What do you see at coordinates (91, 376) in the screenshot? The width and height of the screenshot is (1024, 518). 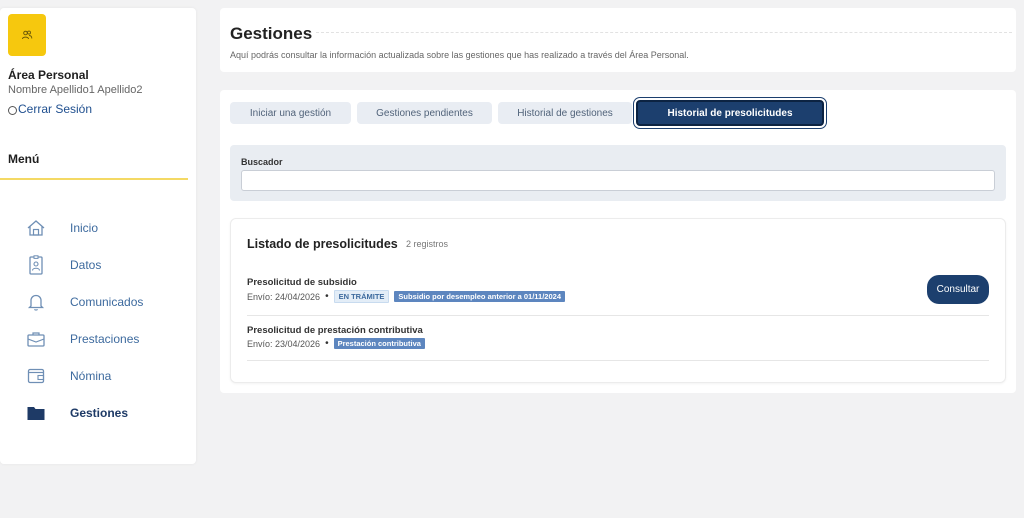 I see `sidebar-item-label: Nómina` at bounding box center [91, 376].